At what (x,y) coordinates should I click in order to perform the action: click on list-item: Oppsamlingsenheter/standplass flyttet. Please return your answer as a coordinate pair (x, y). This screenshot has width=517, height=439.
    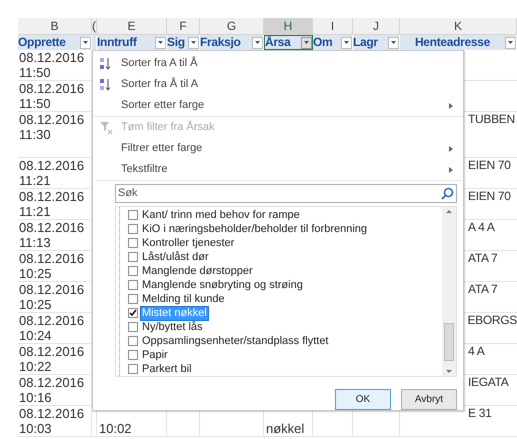
    Looking at the image, I should click on (235, 341).